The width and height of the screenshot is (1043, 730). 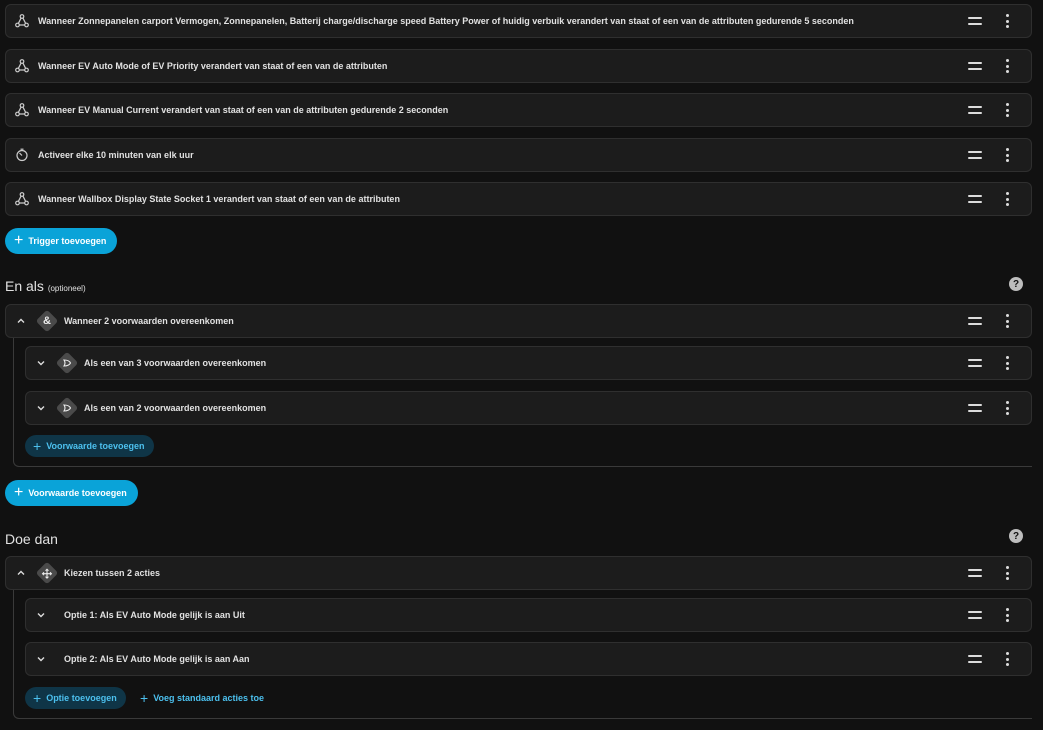 I want to click on actions-help-icon: ?, so click(x=1016, y=536).